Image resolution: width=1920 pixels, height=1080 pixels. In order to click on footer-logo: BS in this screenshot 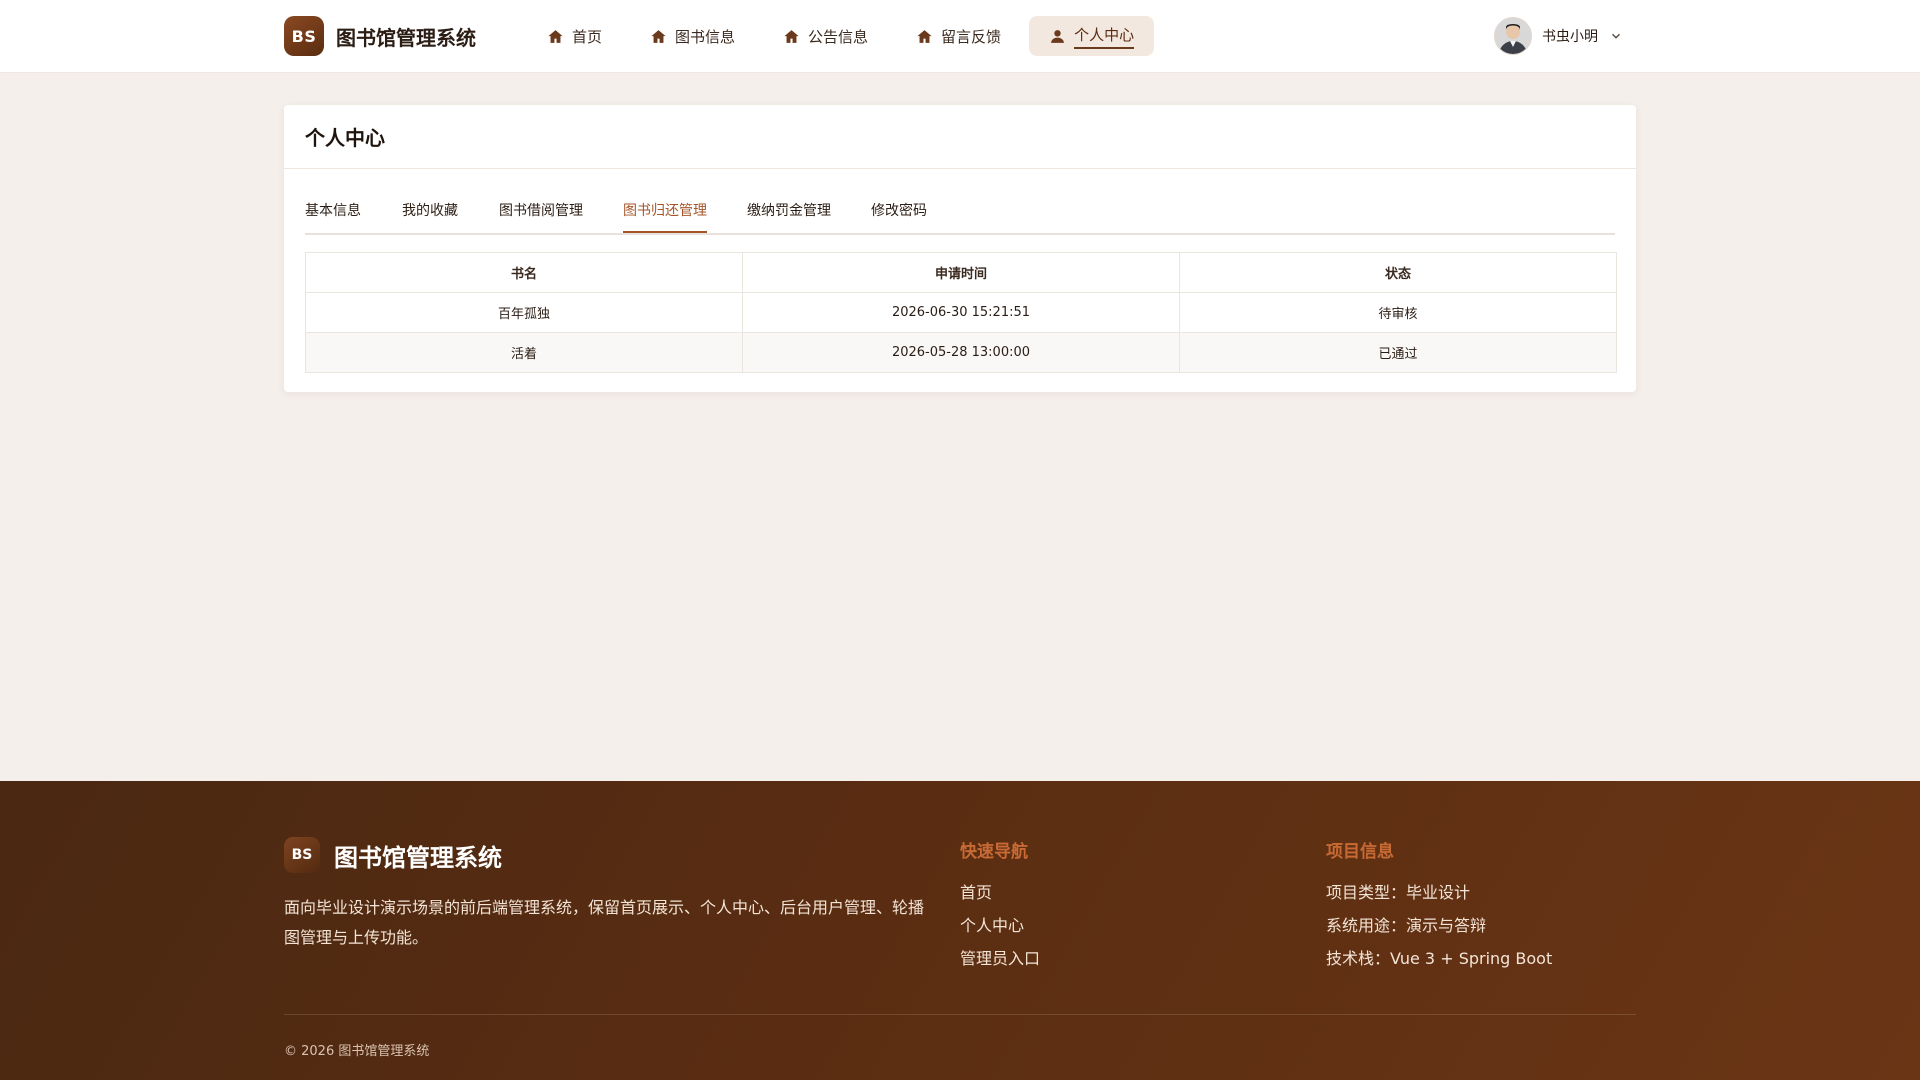, I will do `click(302, 855)`.